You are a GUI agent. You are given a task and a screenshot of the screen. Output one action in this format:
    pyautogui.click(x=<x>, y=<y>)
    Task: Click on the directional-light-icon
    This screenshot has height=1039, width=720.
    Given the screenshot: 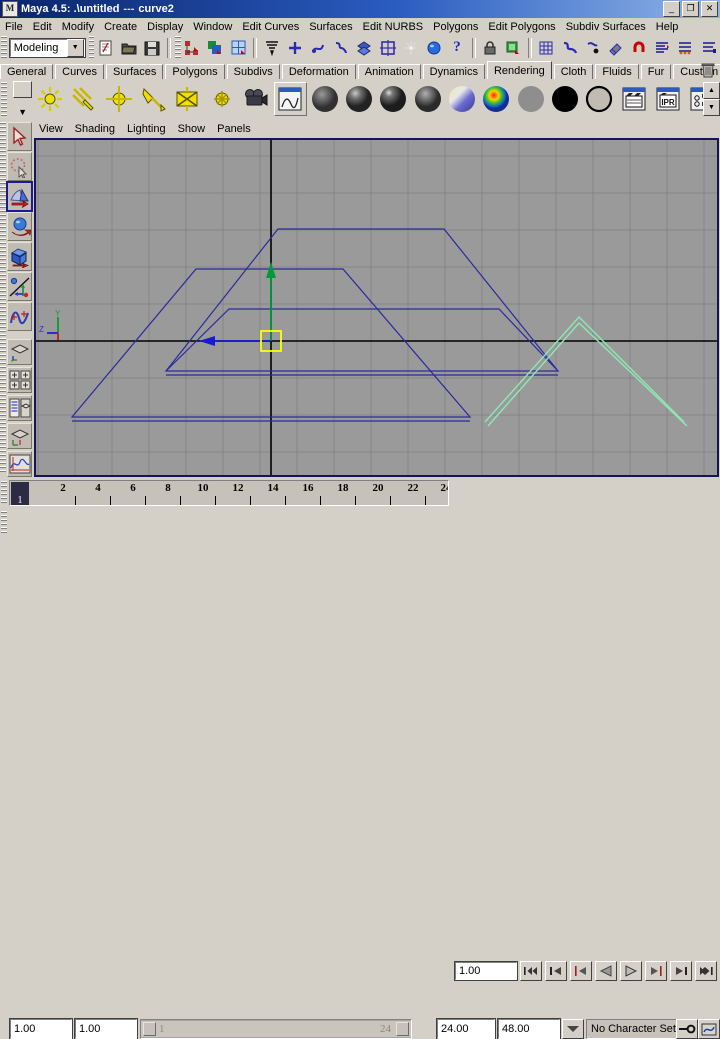 What is the action you would take?
    pyautogui.click(x=84, y=99)
    